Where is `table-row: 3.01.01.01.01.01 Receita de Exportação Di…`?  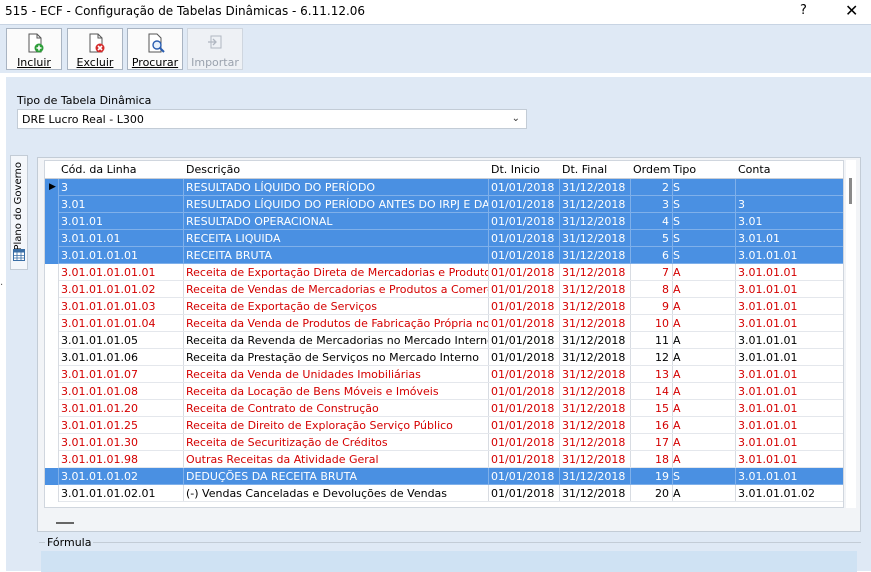
table-row: 3.01.01.01.01.01 Receita de Exportação Di… is located at coordinates (444, 272).